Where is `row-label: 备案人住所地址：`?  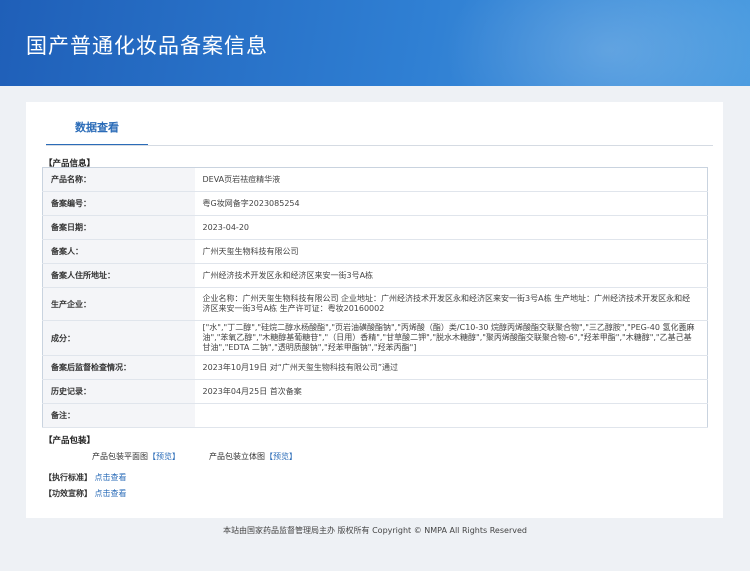 row-label: 备案人住所地址： is located at coordinates (118, 275).